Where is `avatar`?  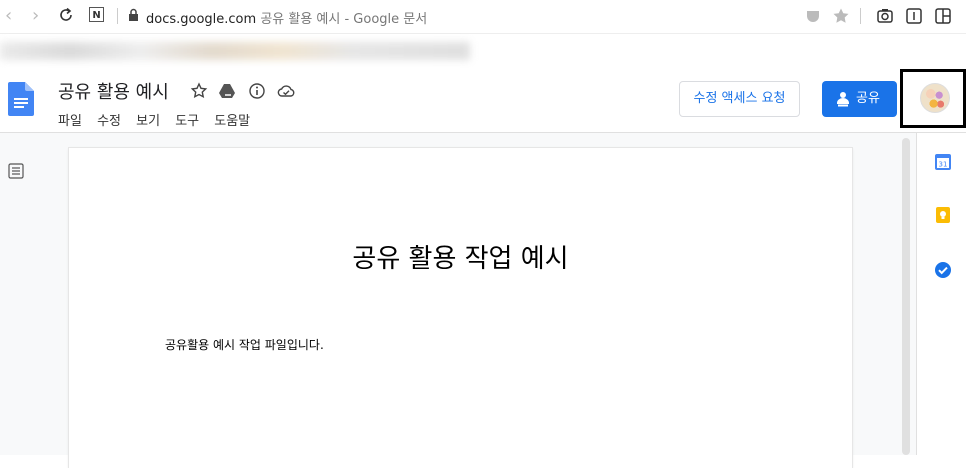 avatar is located at coordinates (935, 98).